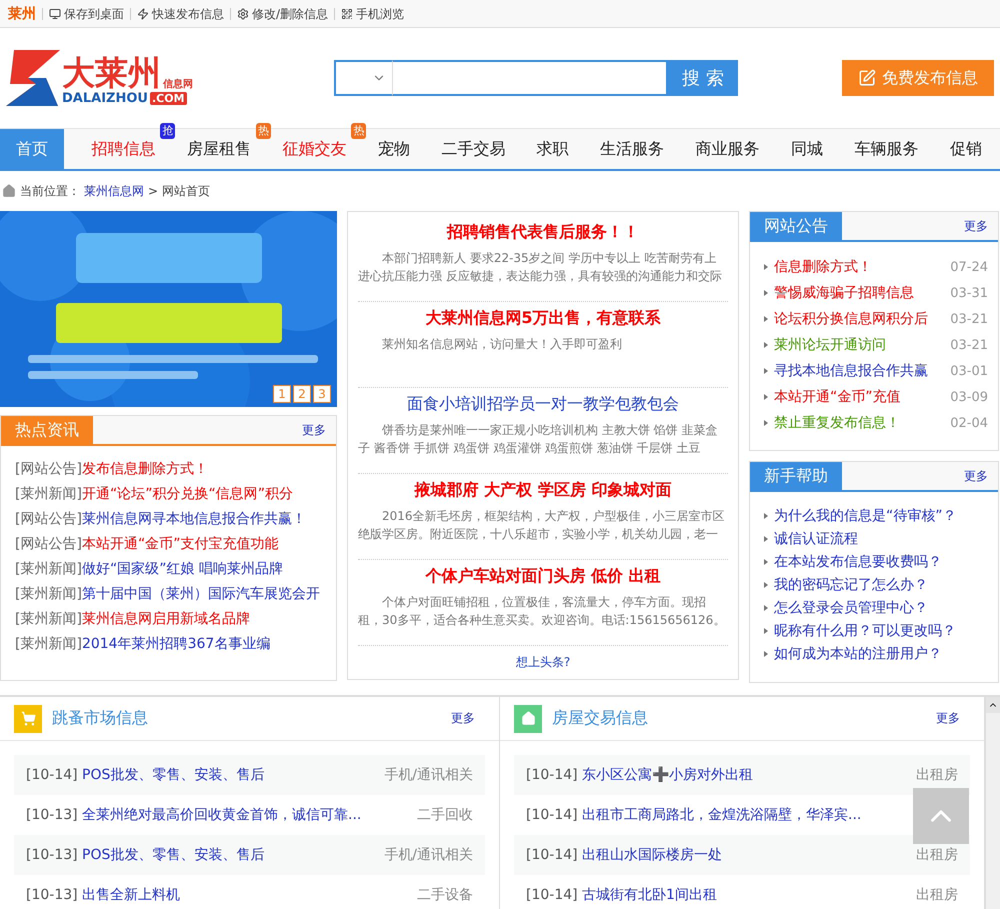 The height and width of the screenshot is (909, 1000). What do you see at coordinates (180, 543) in the screenshot?
I see `news-link: 本站开通“金币”支付宝充值功能` at bounding box center [180, 543].